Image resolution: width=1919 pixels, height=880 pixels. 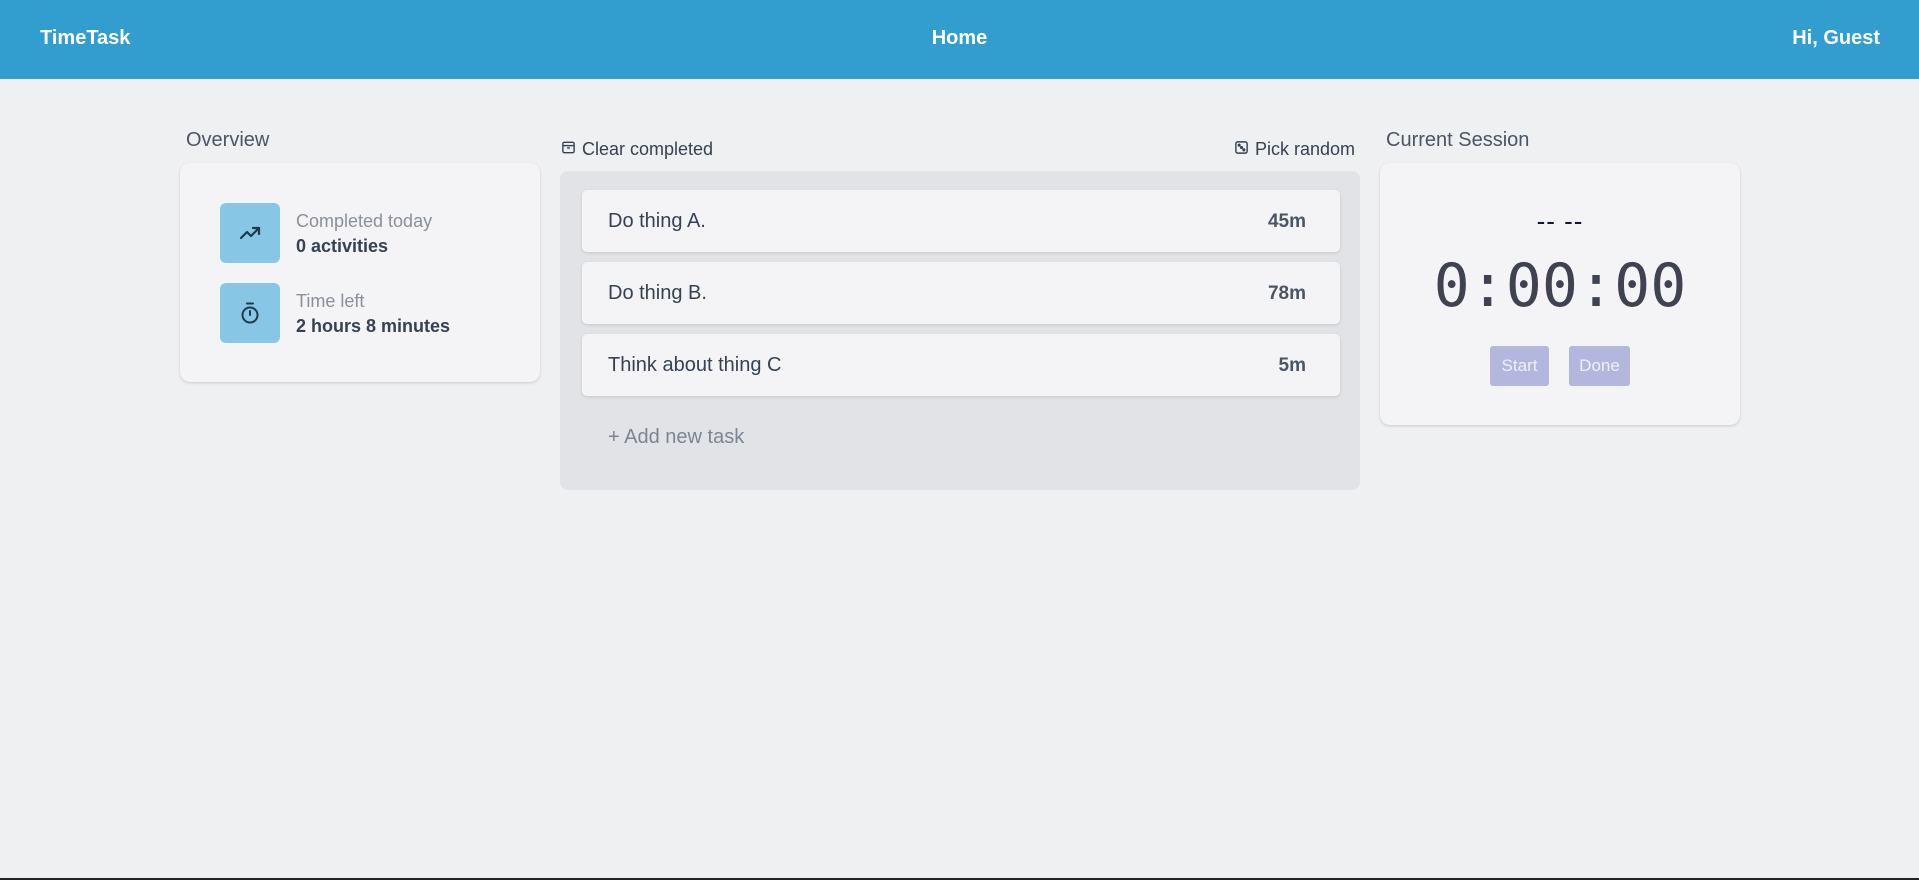 I want to click on stat-label: Time left, so click(x=330, y=301).